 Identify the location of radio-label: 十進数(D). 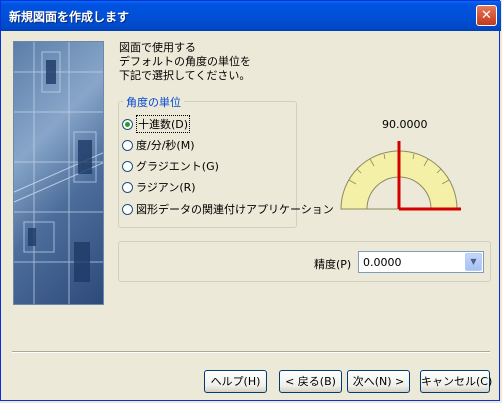
(163, 124).